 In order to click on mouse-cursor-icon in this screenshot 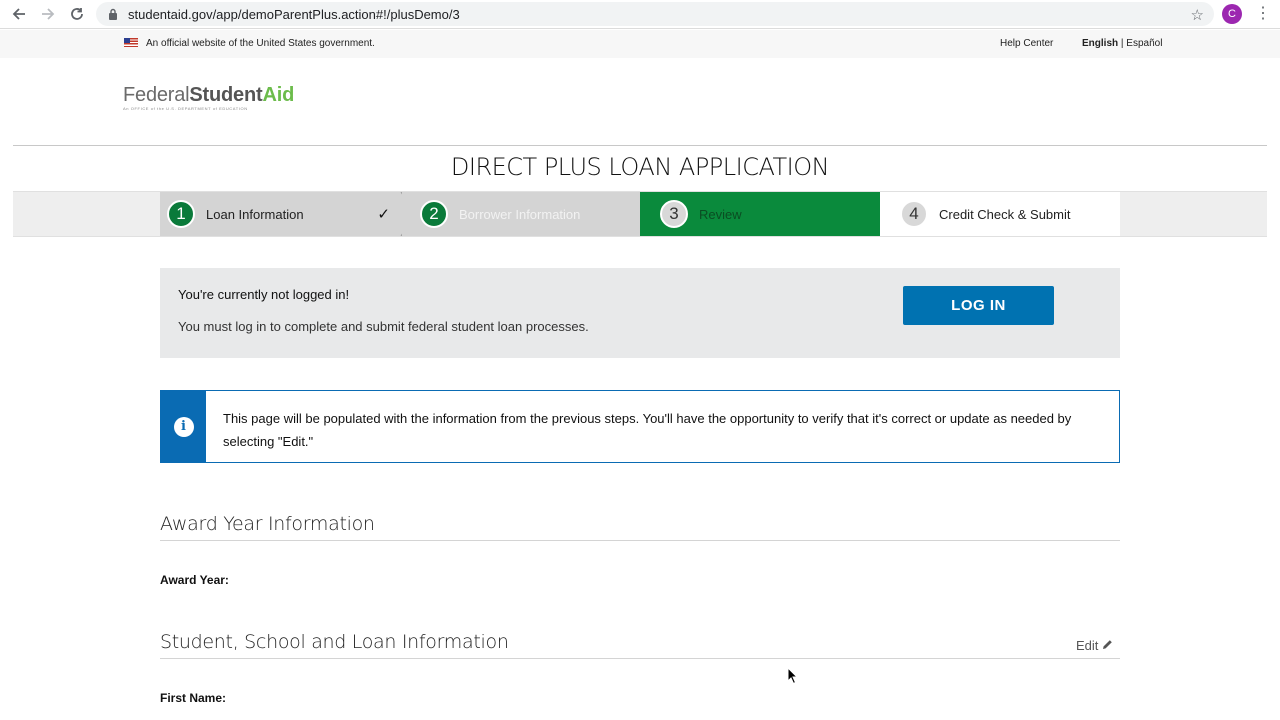, I will do `click(793, 676)`.